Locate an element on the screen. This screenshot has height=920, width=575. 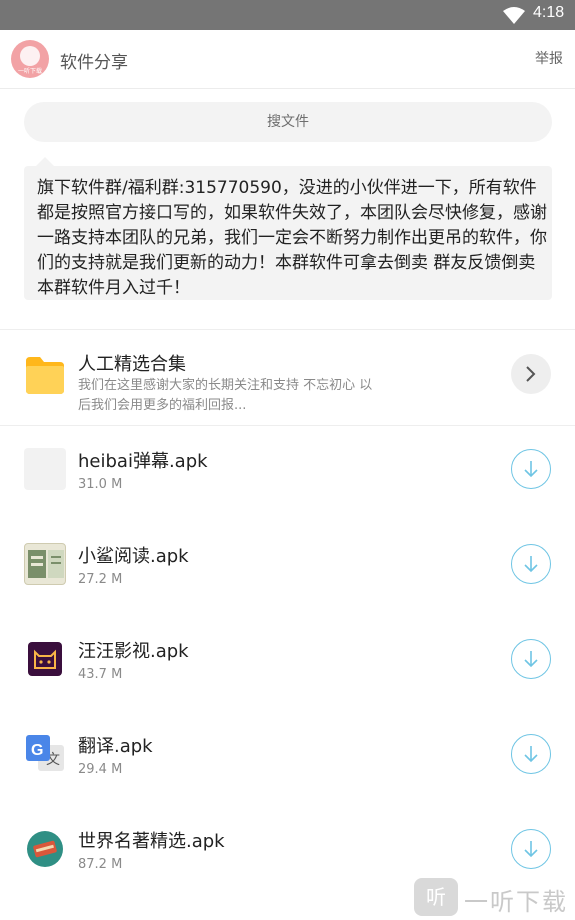
avatar-text: 一听下载 is located at coordinates (29, 71).